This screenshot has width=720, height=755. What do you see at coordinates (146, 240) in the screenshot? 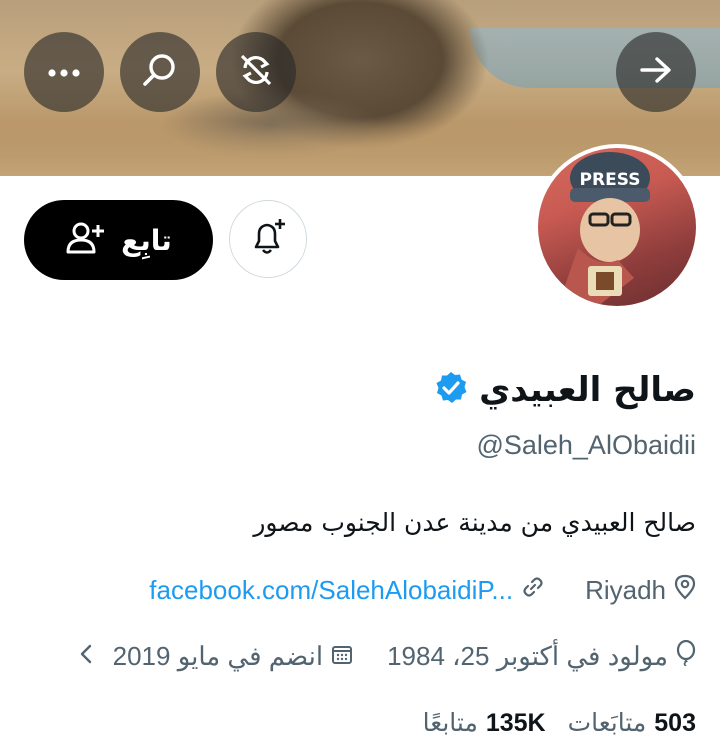
I see `follow-label: تابِع` at bounding box center [146, 240].